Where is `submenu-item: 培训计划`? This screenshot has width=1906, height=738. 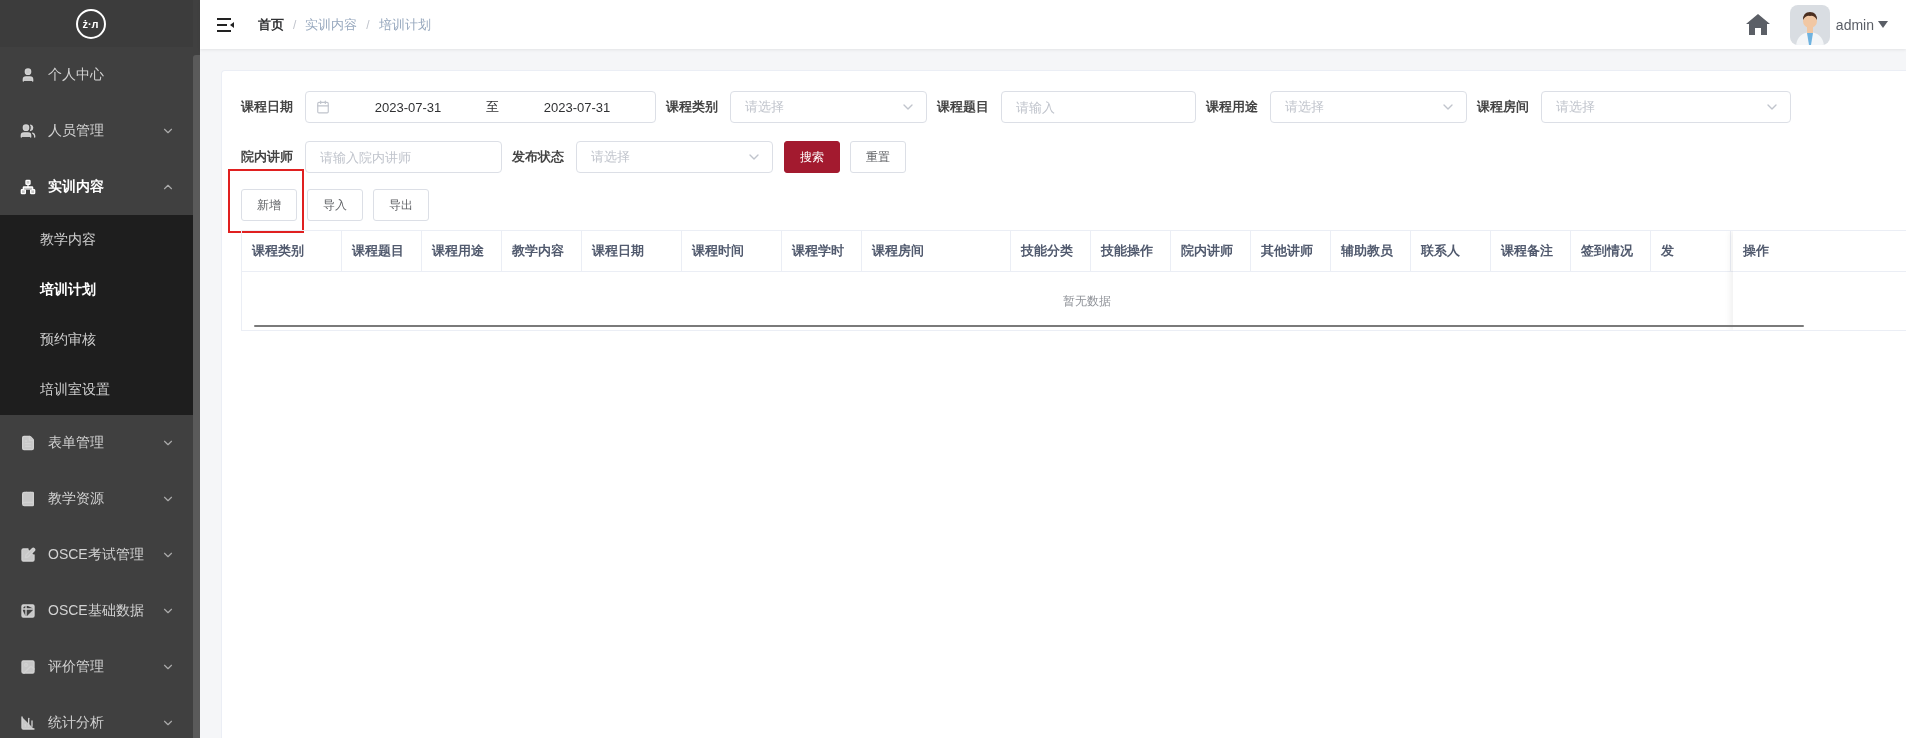 submenu-item: 培训计划 is located at coordinates (96, 290).